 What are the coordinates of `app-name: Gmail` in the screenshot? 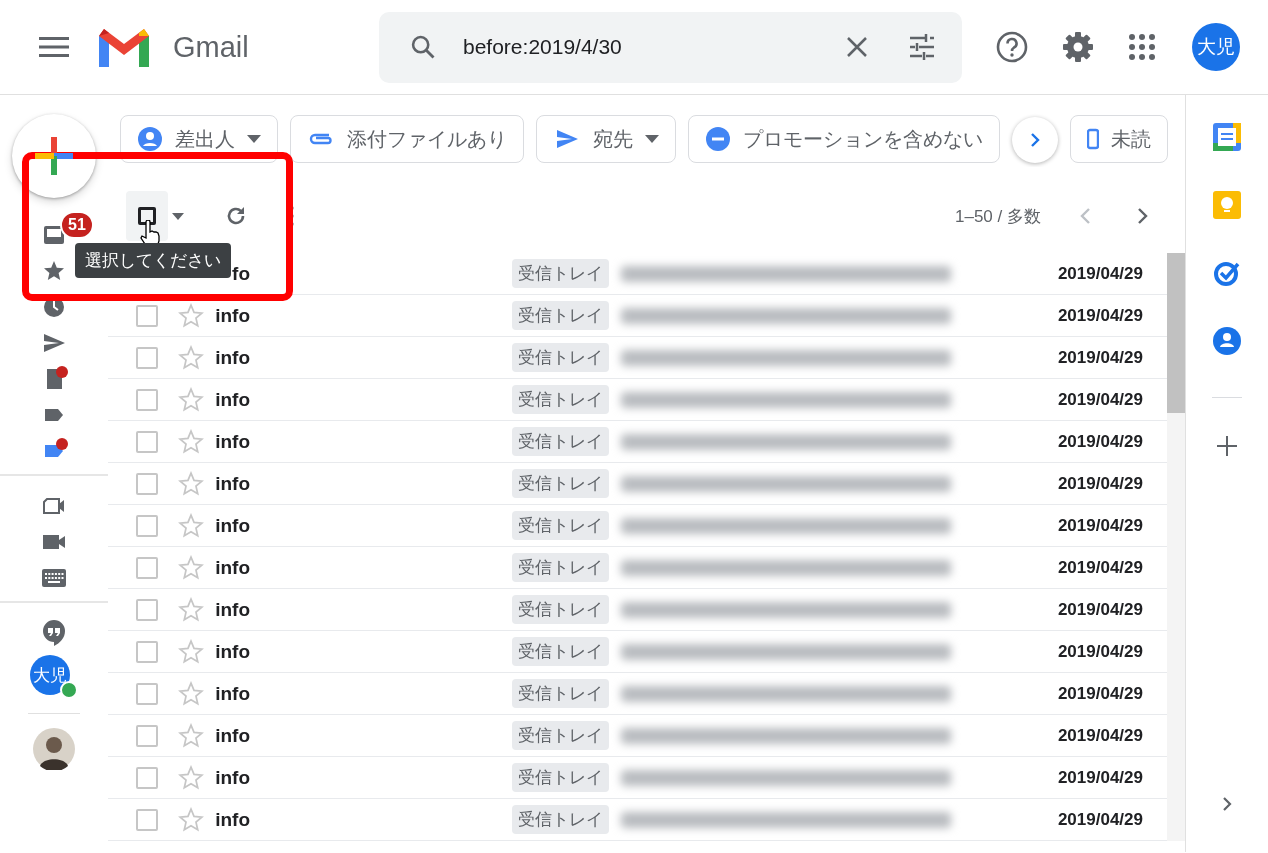 It's located at (211, 47).